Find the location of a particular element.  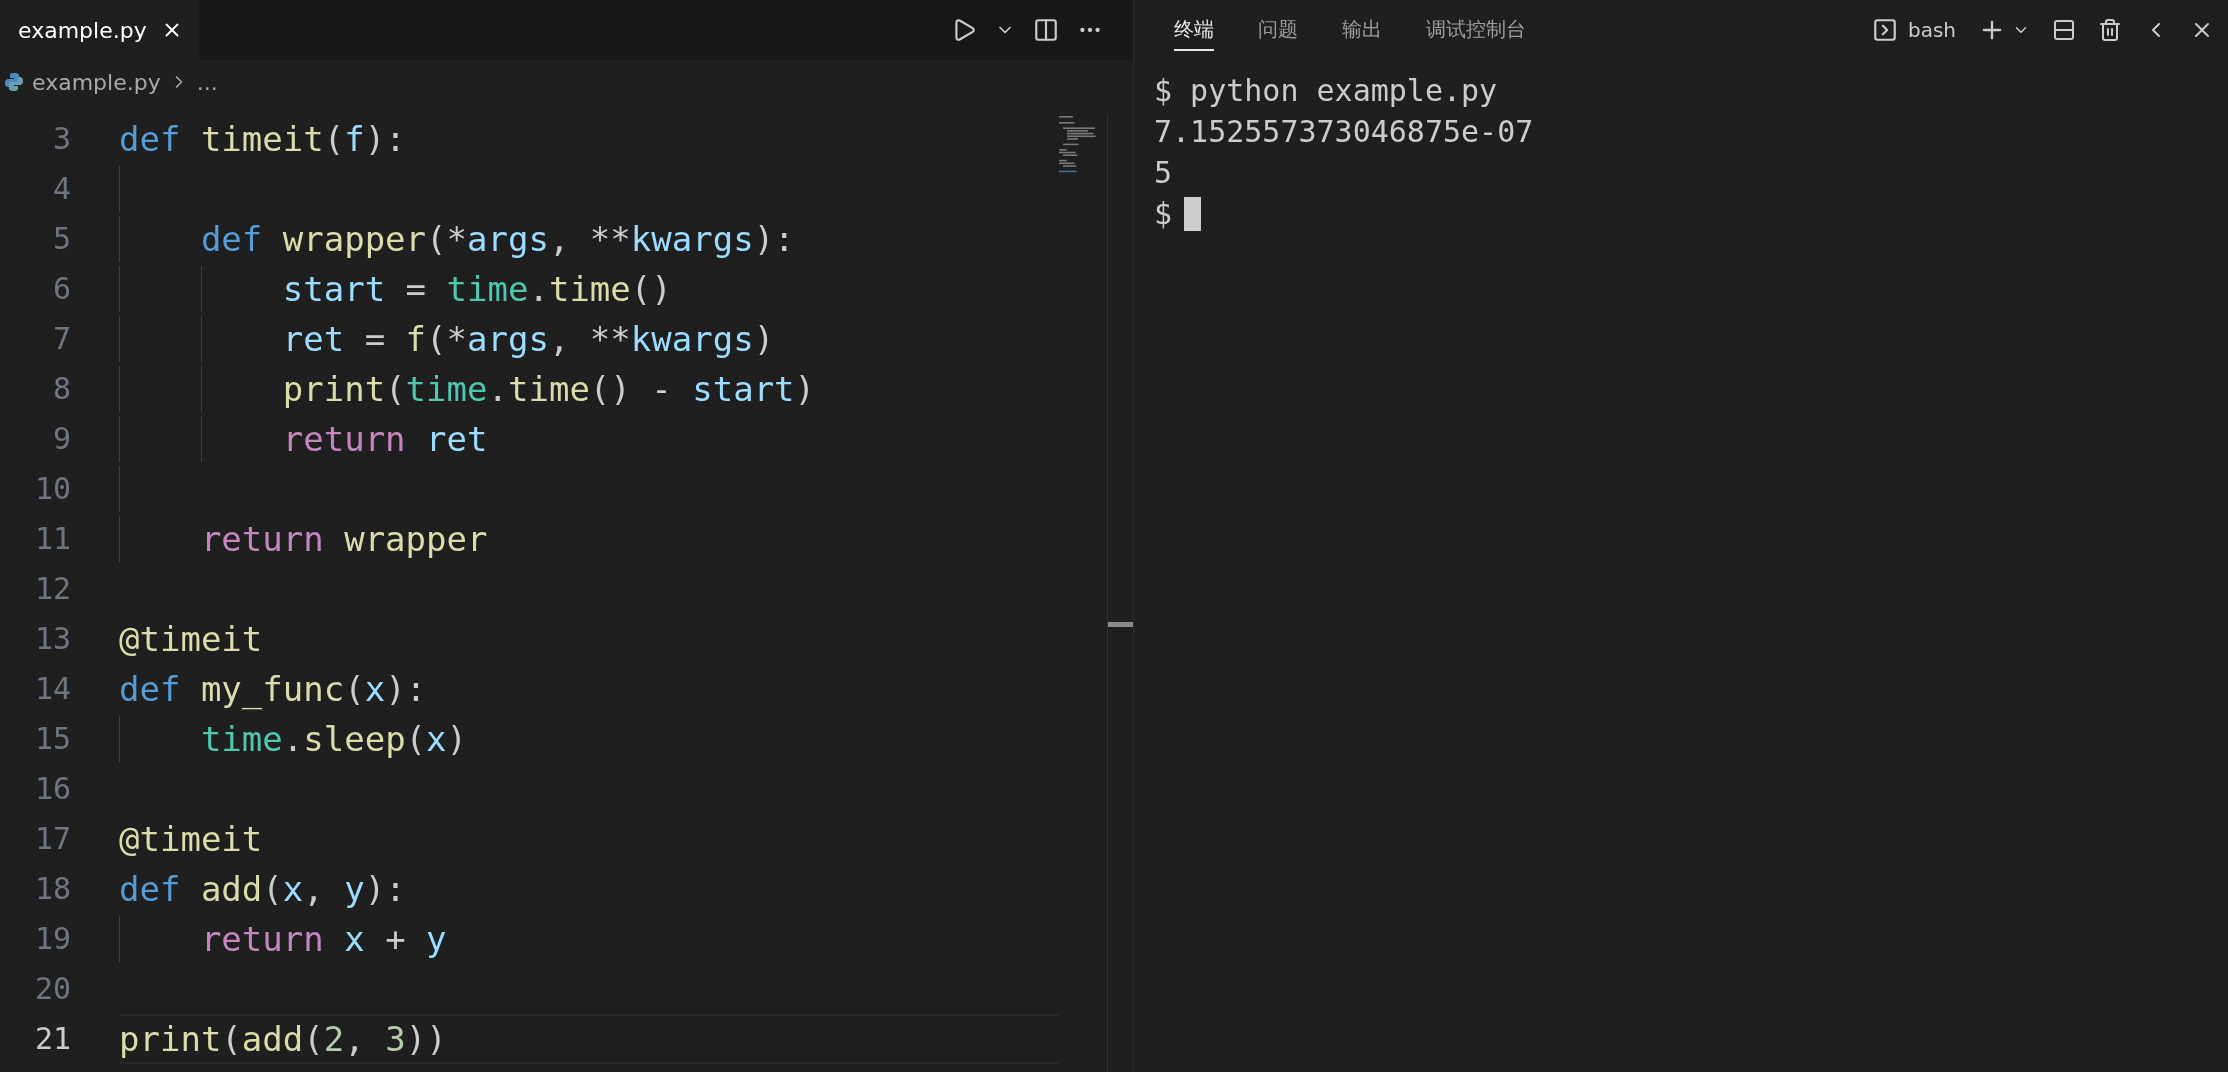

line-number: 17 is located at coordinates (52, 839).